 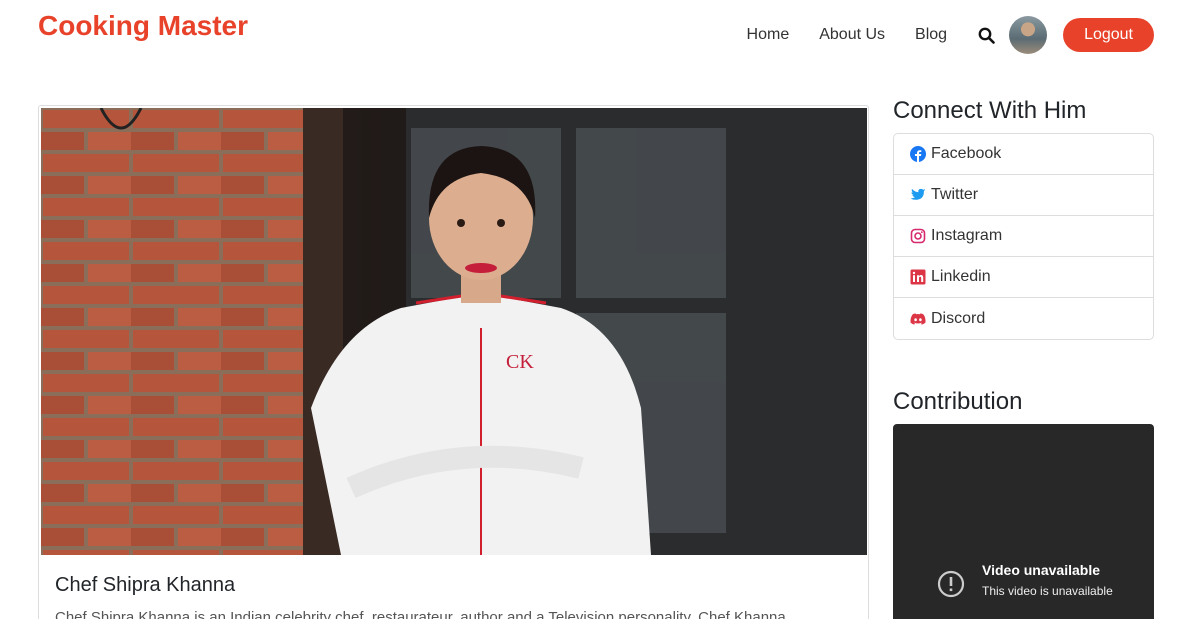 I want to click on social-link-facebook: Facebook, so click(x=1023, y=154).